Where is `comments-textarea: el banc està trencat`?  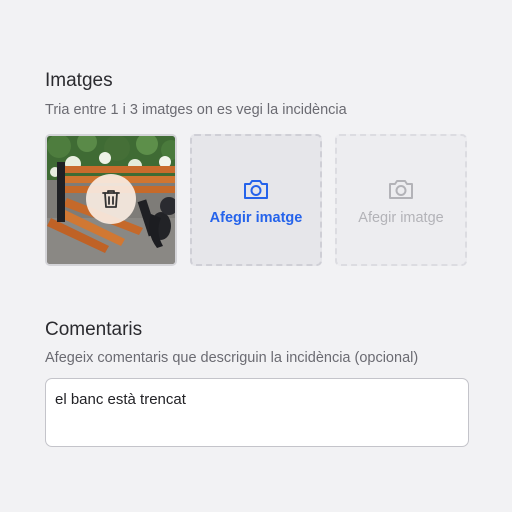 comments-textarea: el banc està trencat is located at coordinates (257, 412).